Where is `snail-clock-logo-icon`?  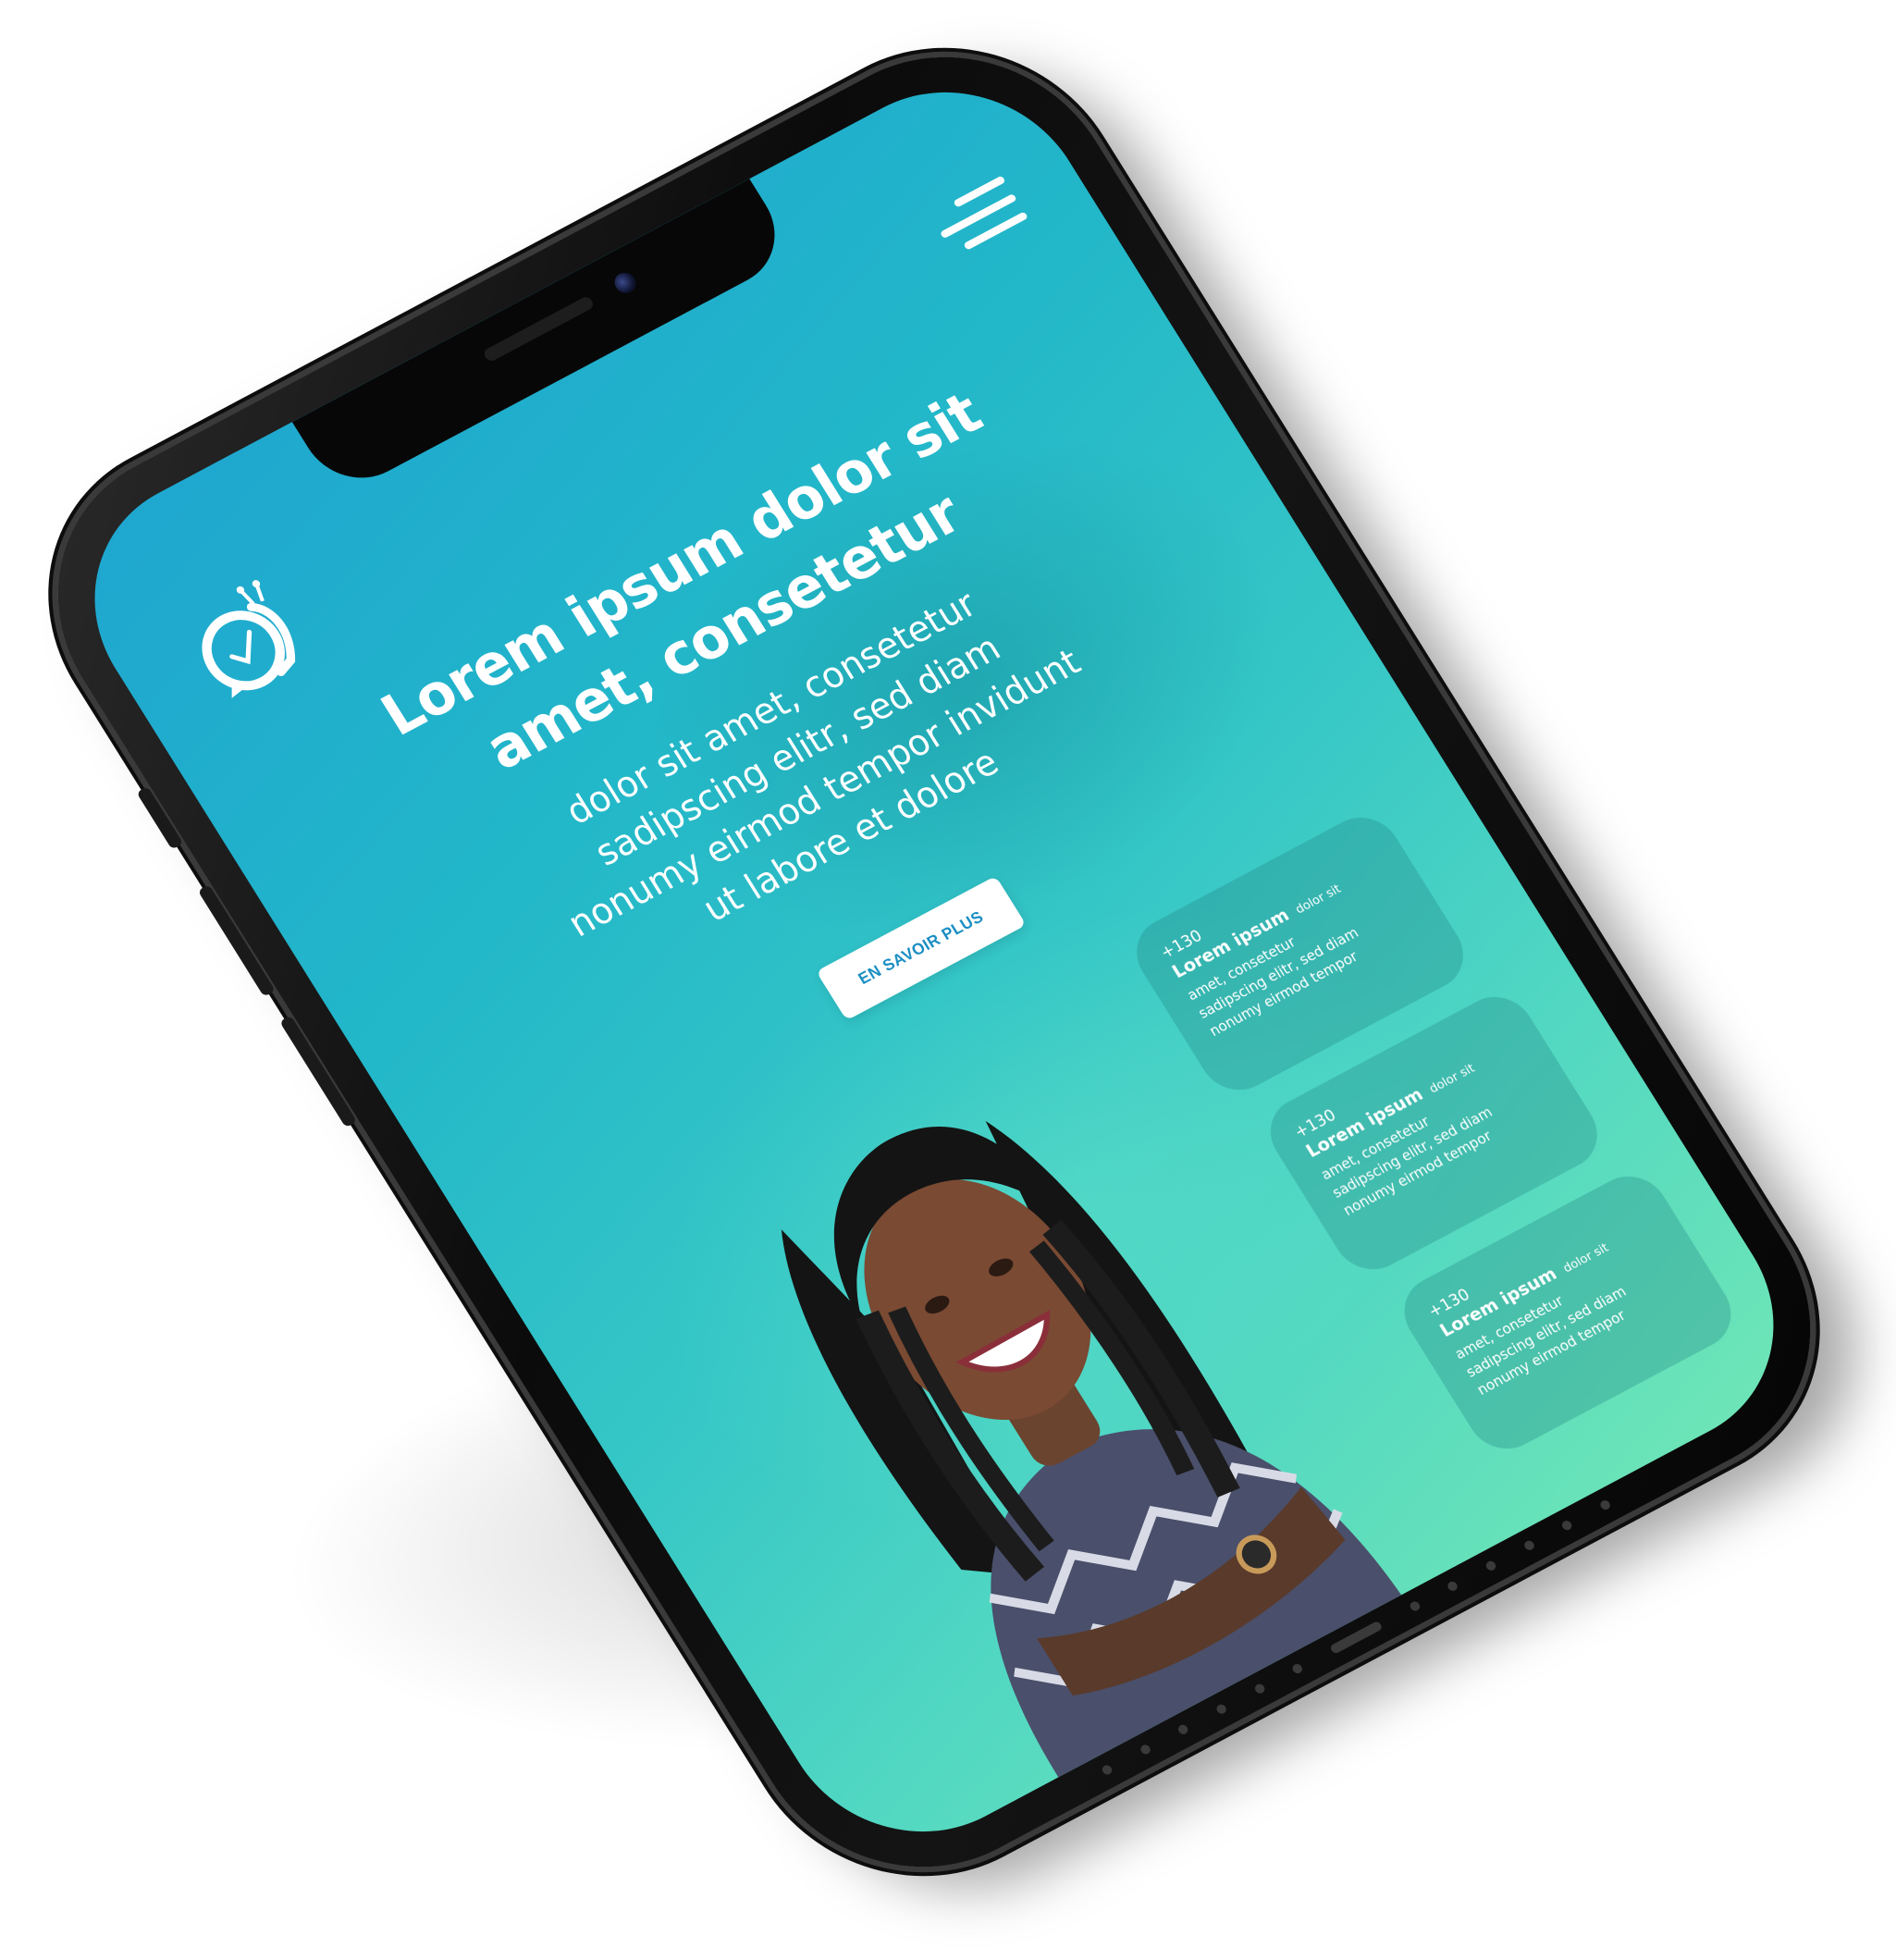
snail-clock-logo-icon is located at coordinates (249, 640).